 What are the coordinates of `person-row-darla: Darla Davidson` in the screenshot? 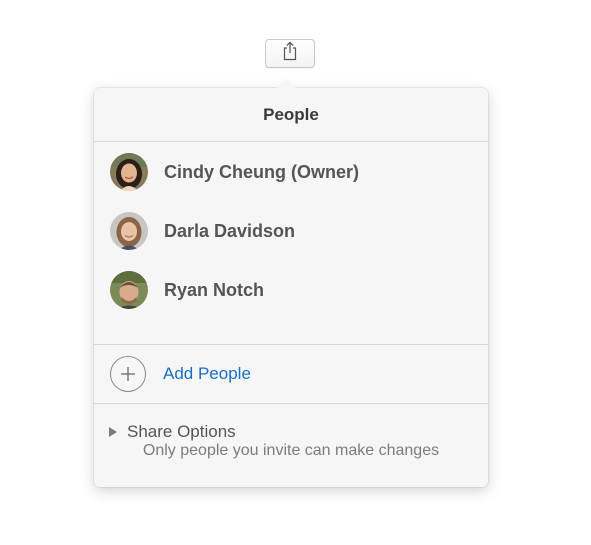 It's located at (202, 231).